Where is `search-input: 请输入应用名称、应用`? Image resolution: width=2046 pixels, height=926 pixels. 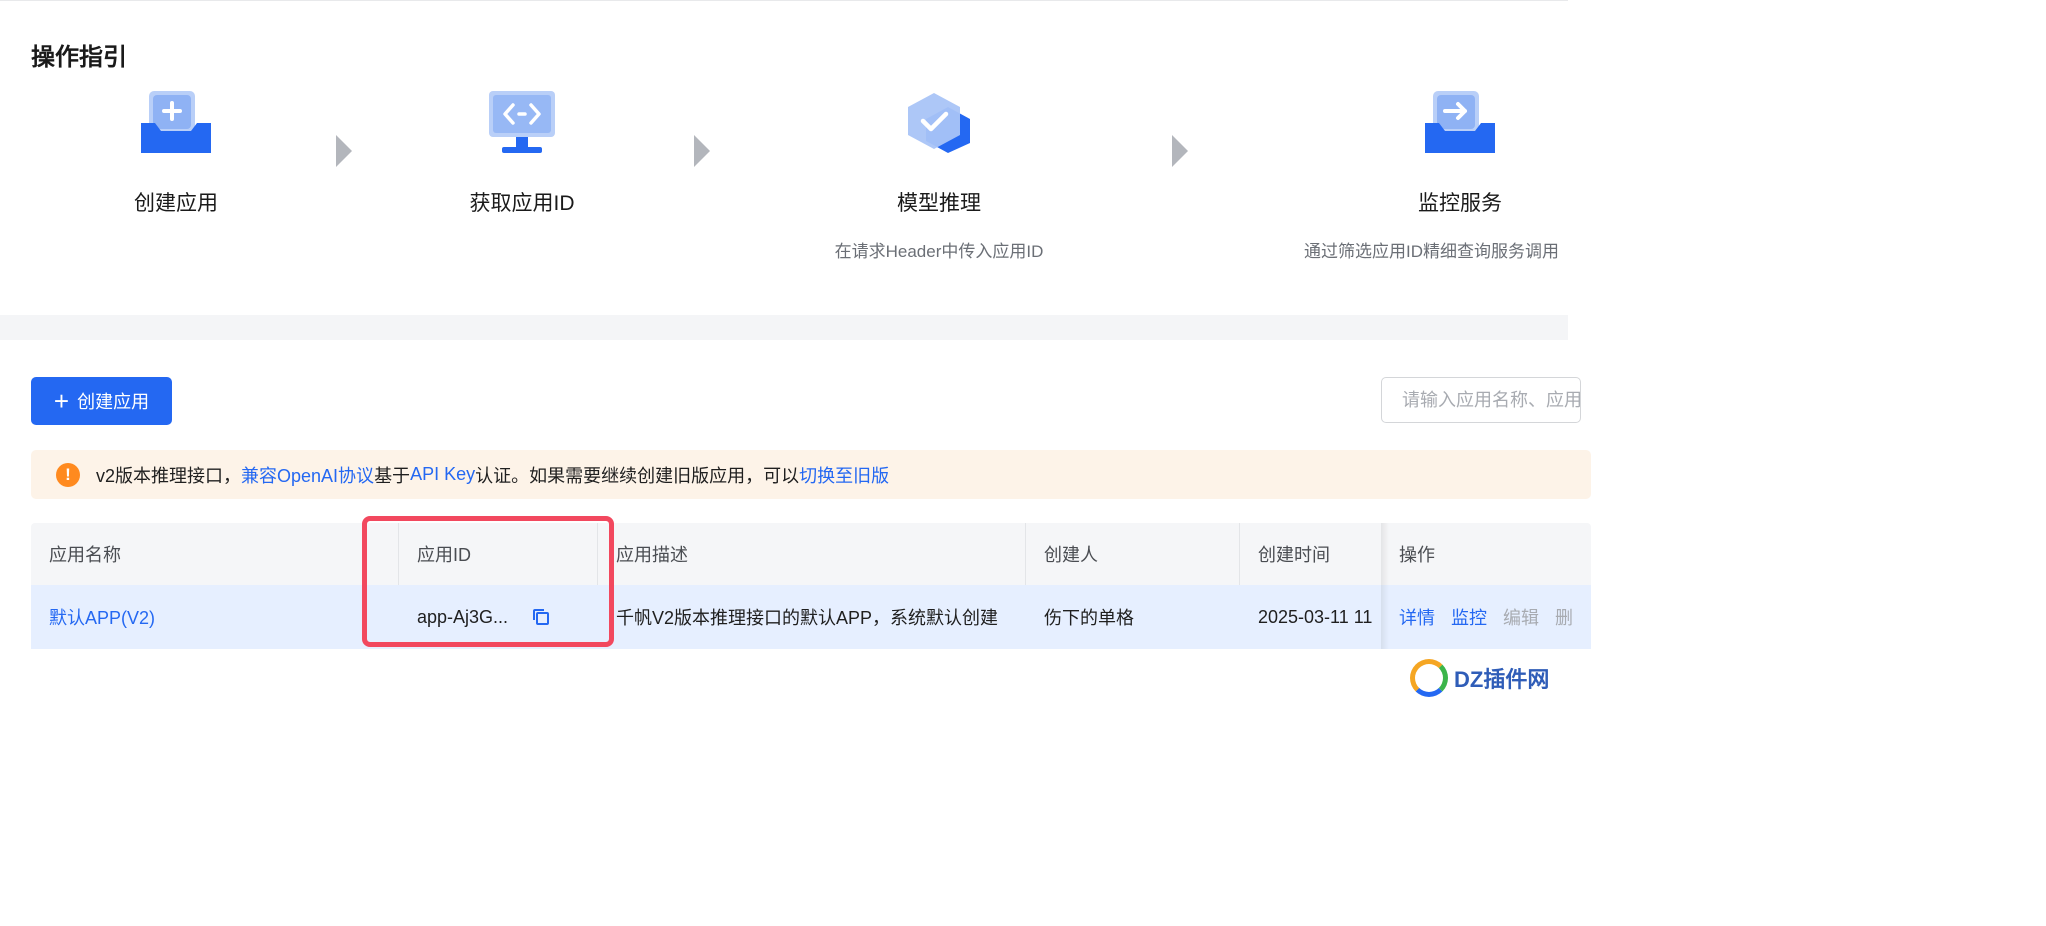 search-input: 请输入应用名称、应用 is located at coordinates (1481, 400).